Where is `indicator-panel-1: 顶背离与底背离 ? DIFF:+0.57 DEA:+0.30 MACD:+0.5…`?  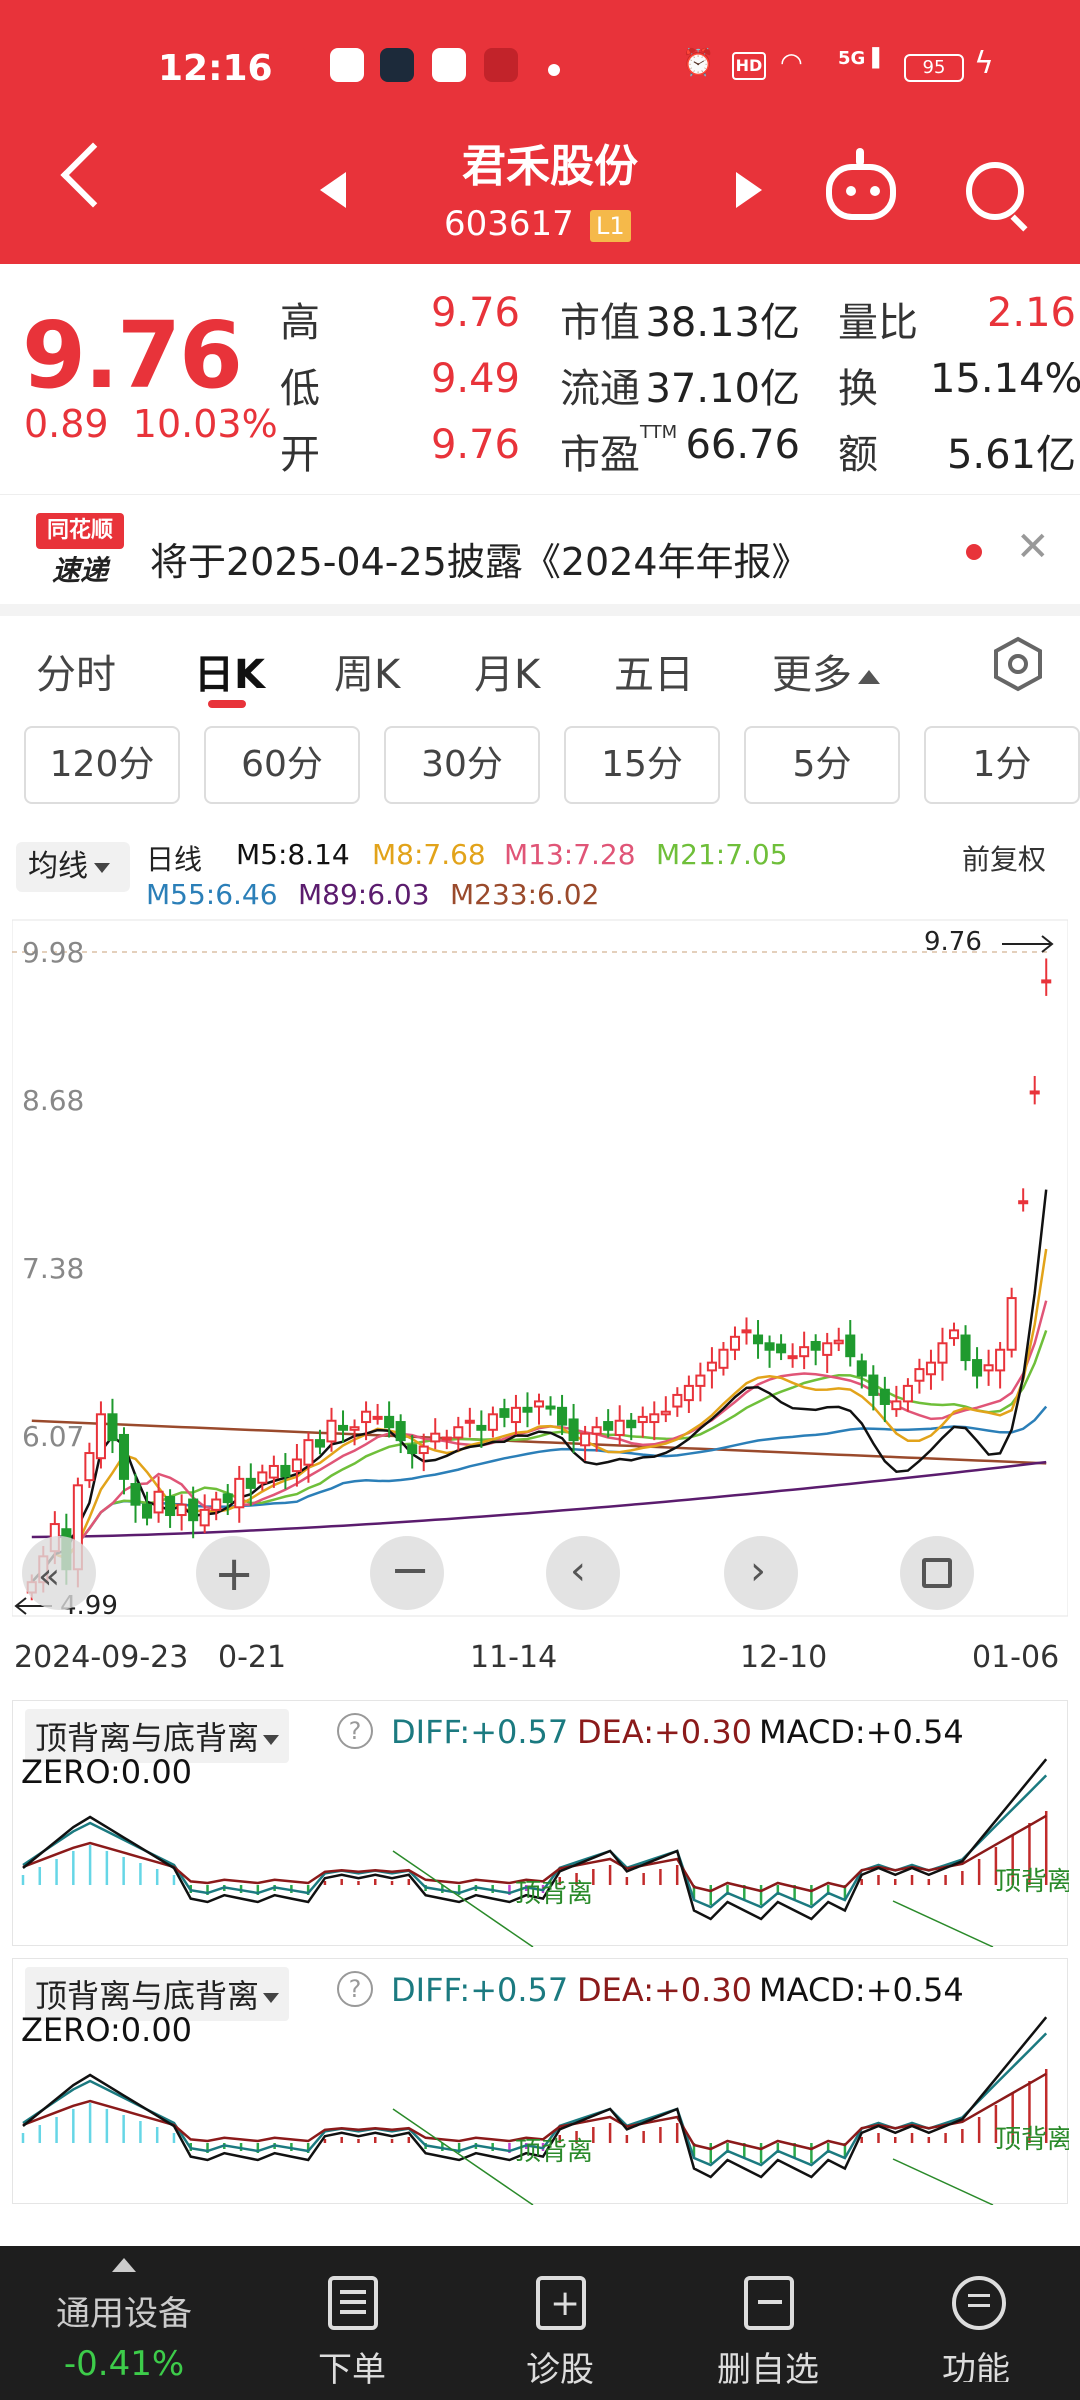 indicator-panel-1: 顶背离与底背离 ? DIFF:+0.57 DEA:+0.30 MACD:+0.5… is located at coordinates (540, 1823).